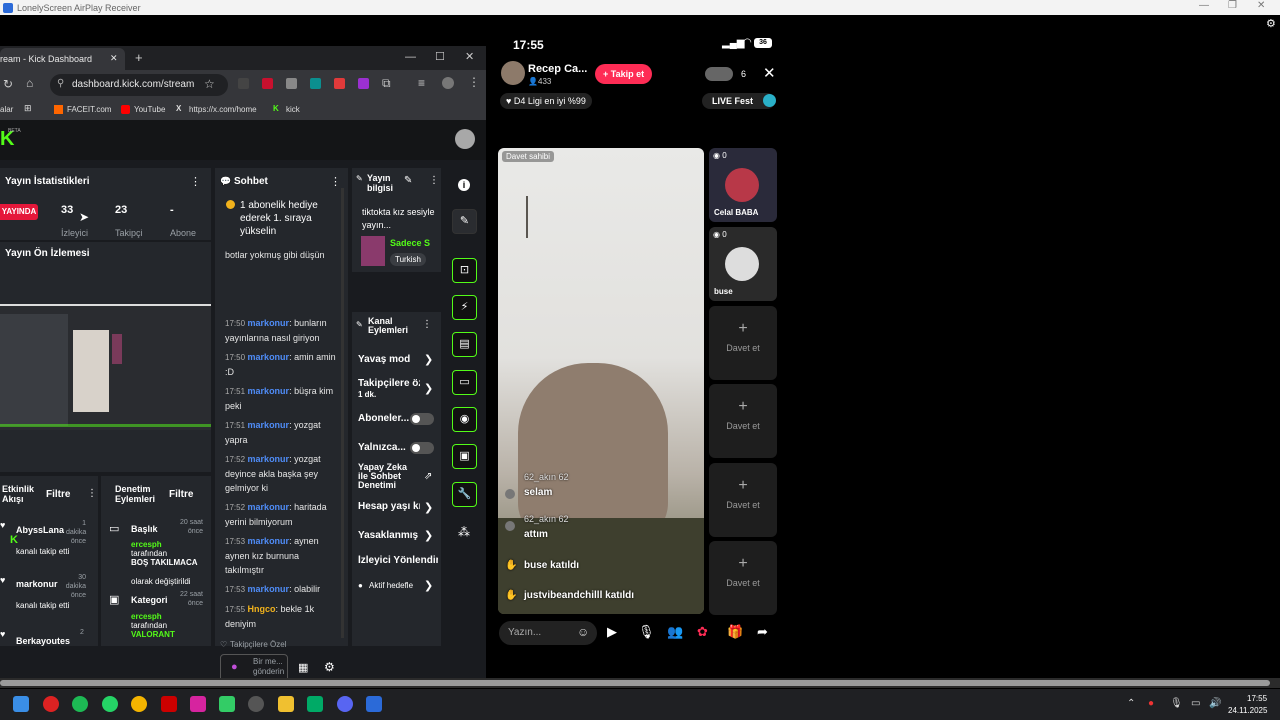  I want to click on info-icon: i, so click(464, 185).